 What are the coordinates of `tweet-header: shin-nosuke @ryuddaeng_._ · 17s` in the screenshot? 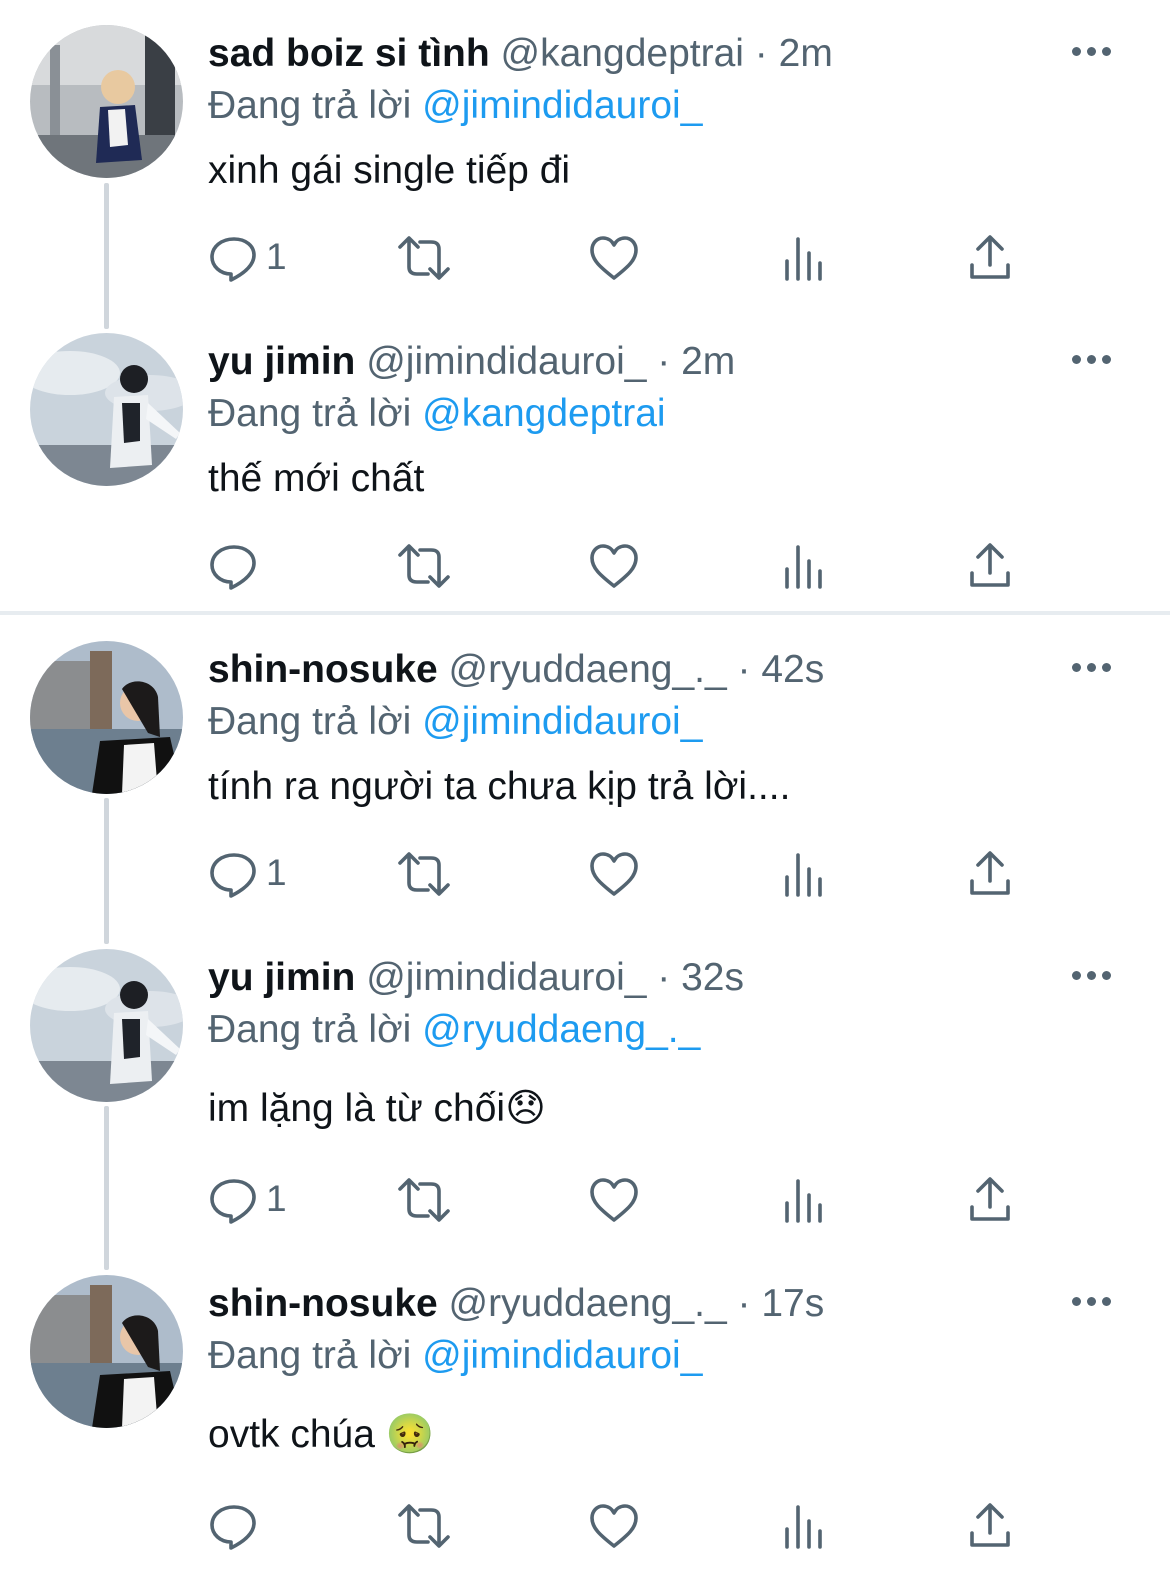 It's located at (516, 1304).